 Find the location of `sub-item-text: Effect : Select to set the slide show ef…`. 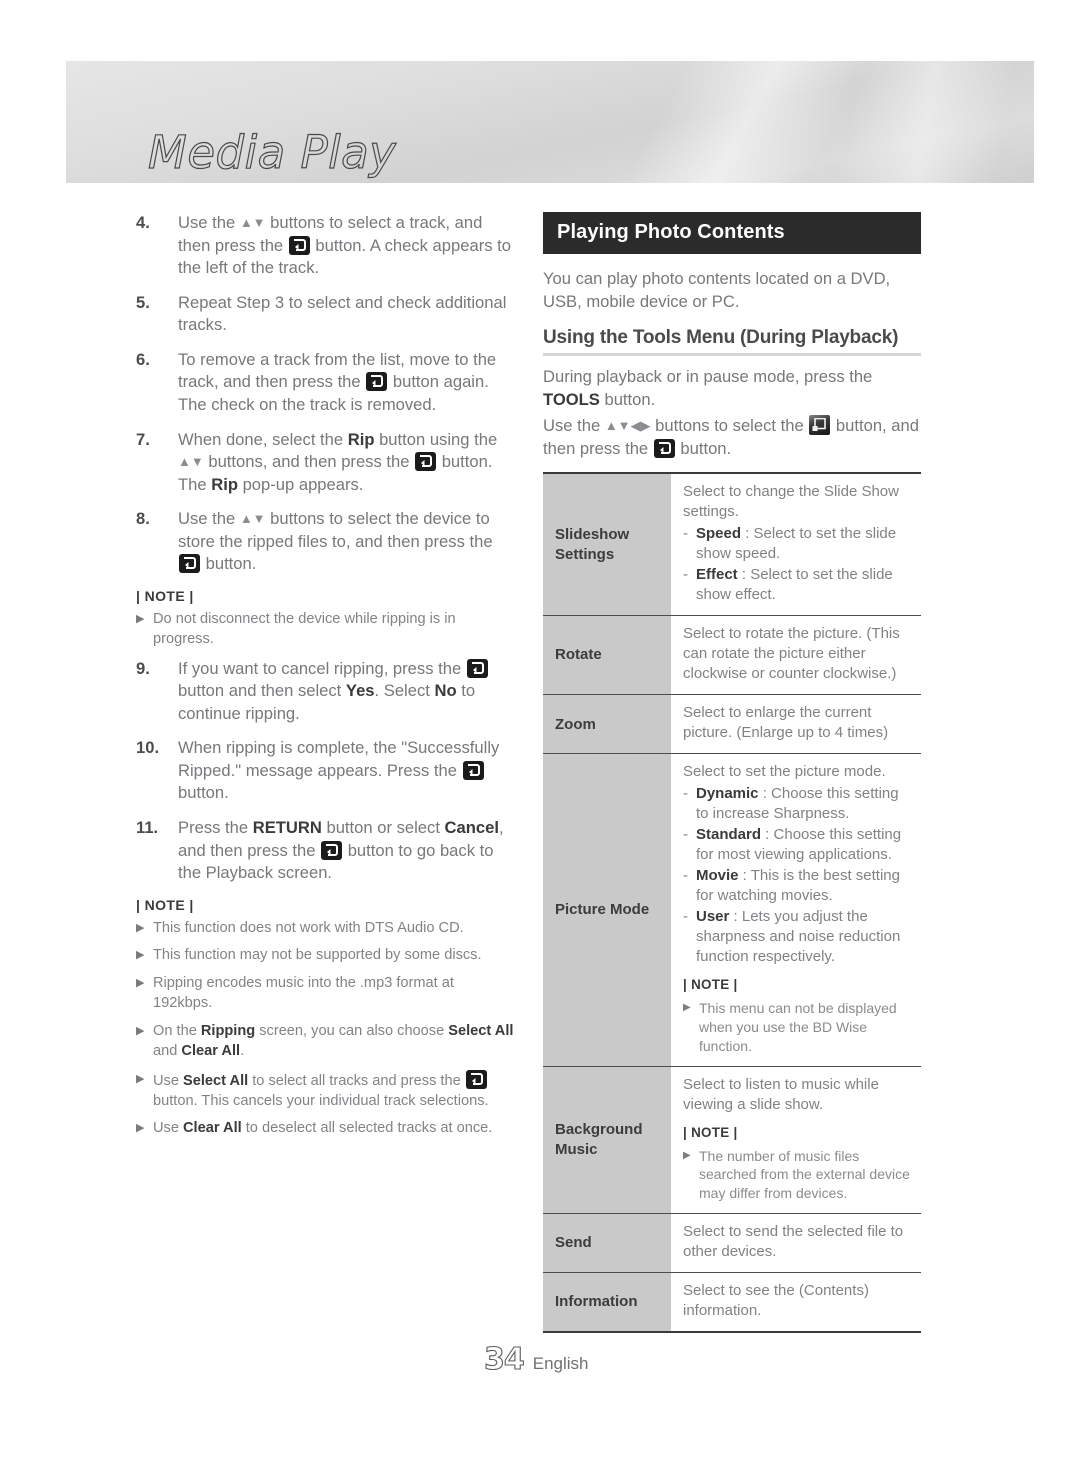

sub-item-text: Effect : Select to set the slide show ef… is located at coordinates (794, 584).